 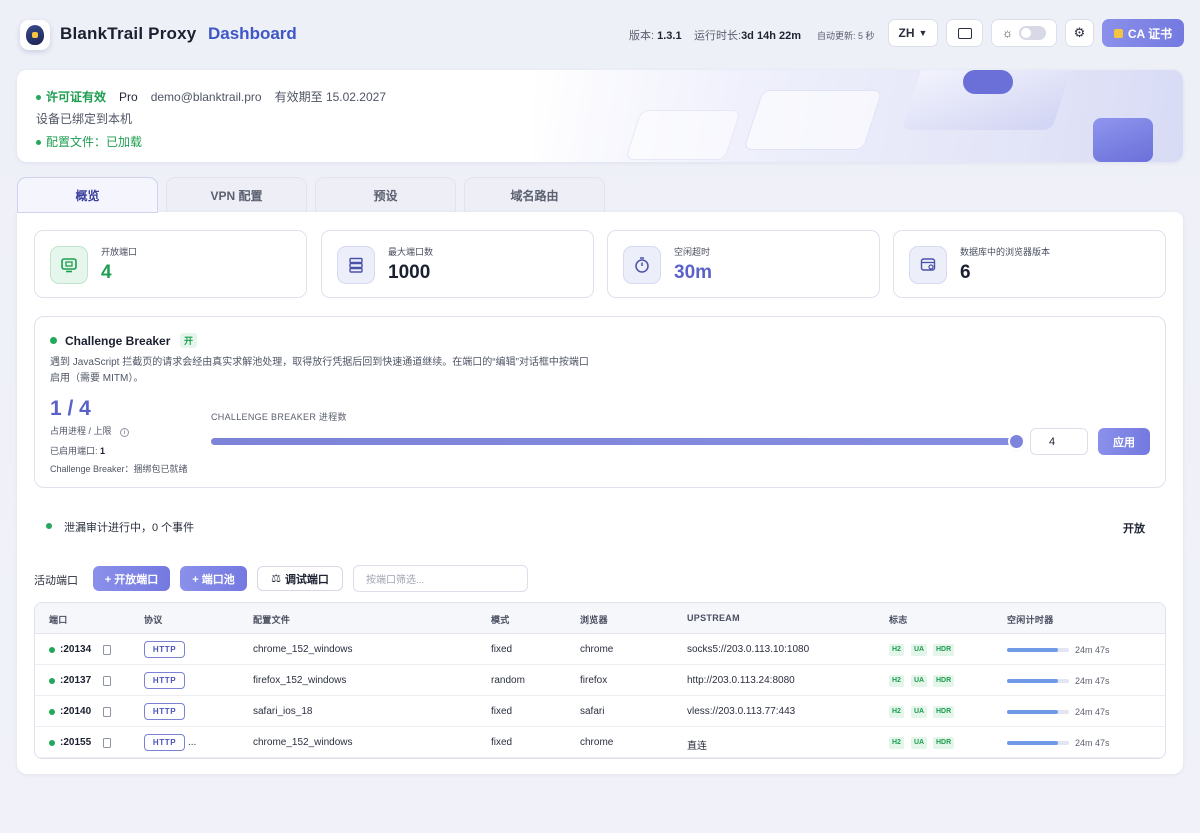 What do you see at coordinates (913, 33) in the screenshot?
I see `language-select: ZH ▼` at bounding box center [913, 33].